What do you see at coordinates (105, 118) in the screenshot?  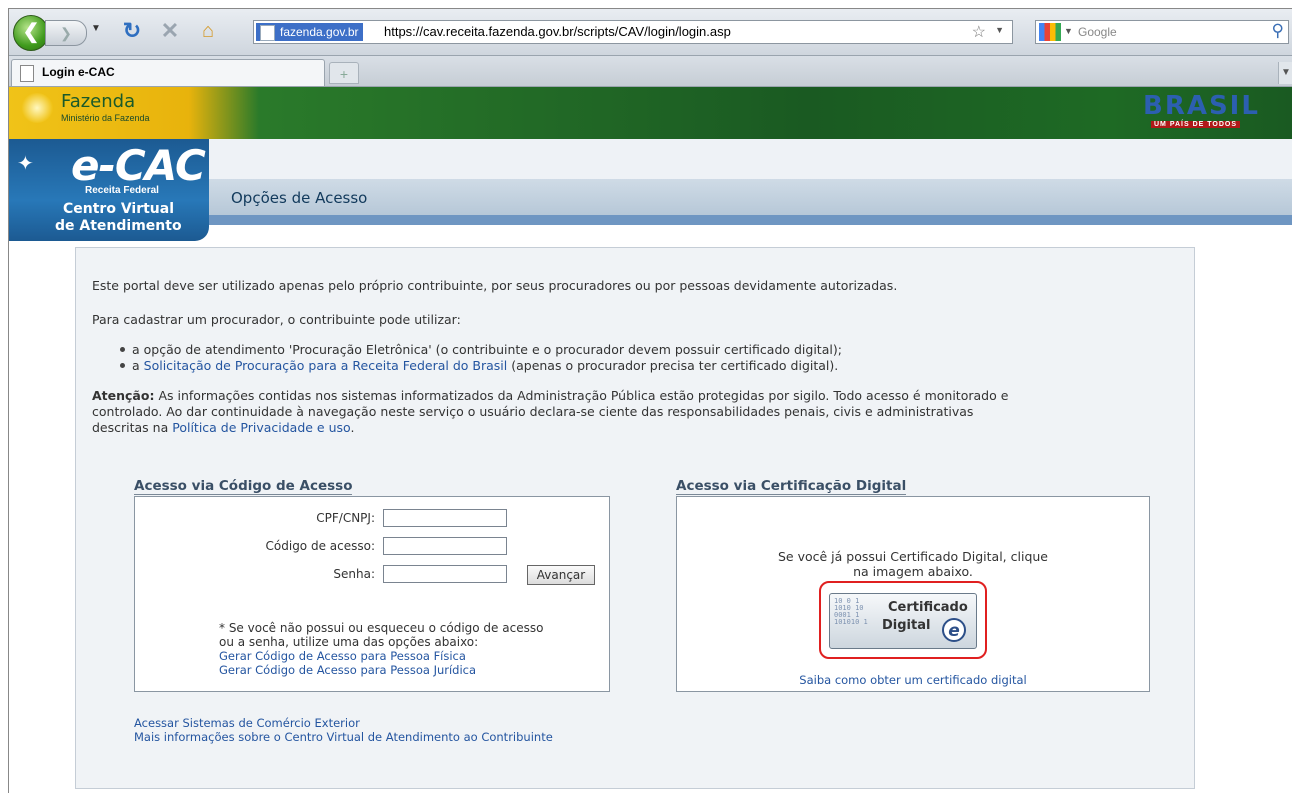 I see `ministry-subtitle: Ministério da Fazenda` at bounding box center [105, 118].